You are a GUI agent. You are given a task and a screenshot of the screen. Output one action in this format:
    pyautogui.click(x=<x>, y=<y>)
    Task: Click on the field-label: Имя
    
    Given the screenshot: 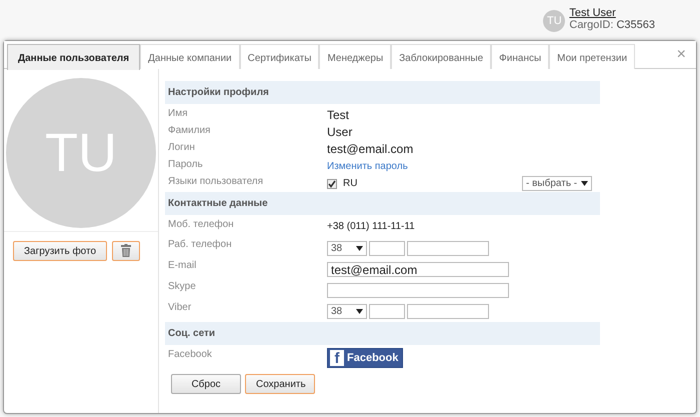 What is the action you would take?
    pyautogui.click(x=177, y=114)
    